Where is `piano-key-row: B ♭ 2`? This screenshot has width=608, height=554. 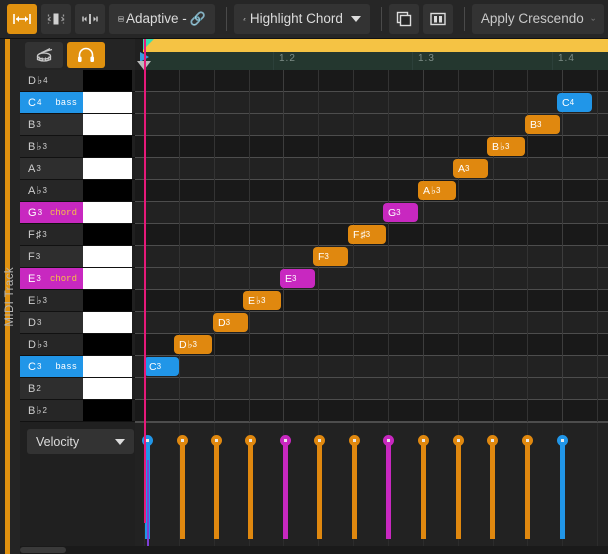
piano-key-row: B ♭ 2 is located at coordinates (77, 411).